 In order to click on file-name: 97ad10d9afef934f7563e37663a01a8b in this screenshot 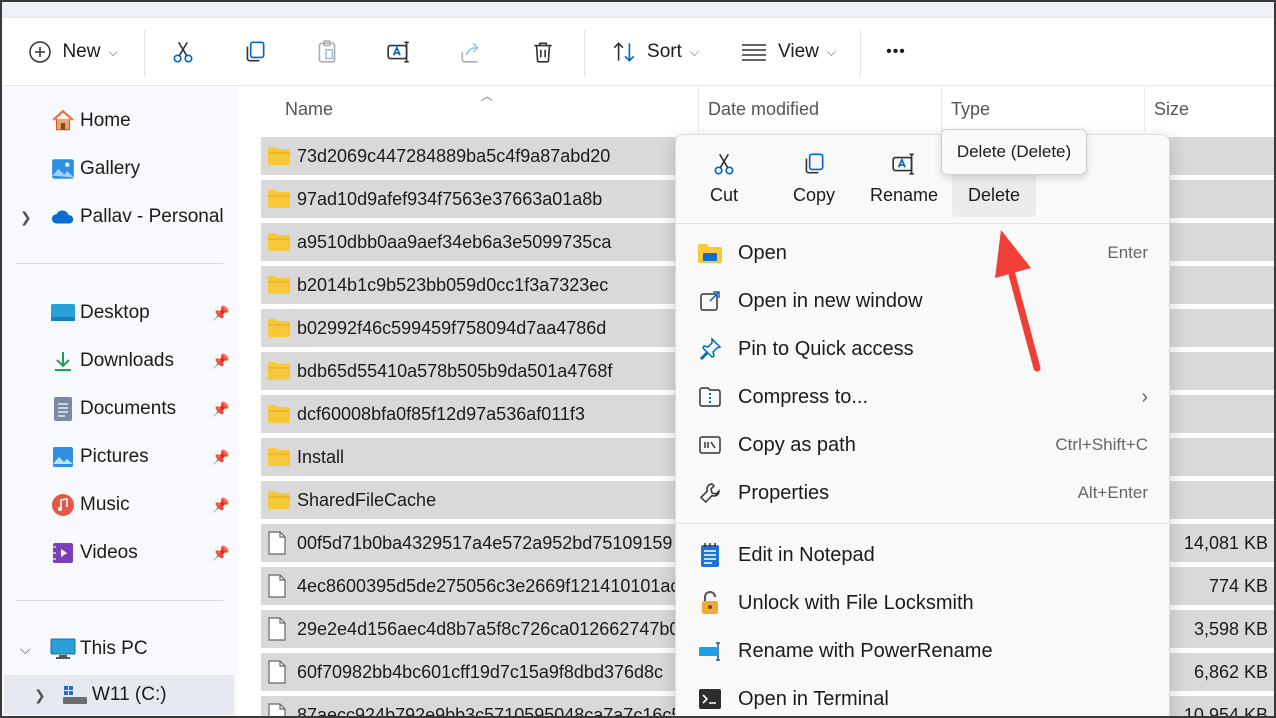, I will do `click(450, 198)`.